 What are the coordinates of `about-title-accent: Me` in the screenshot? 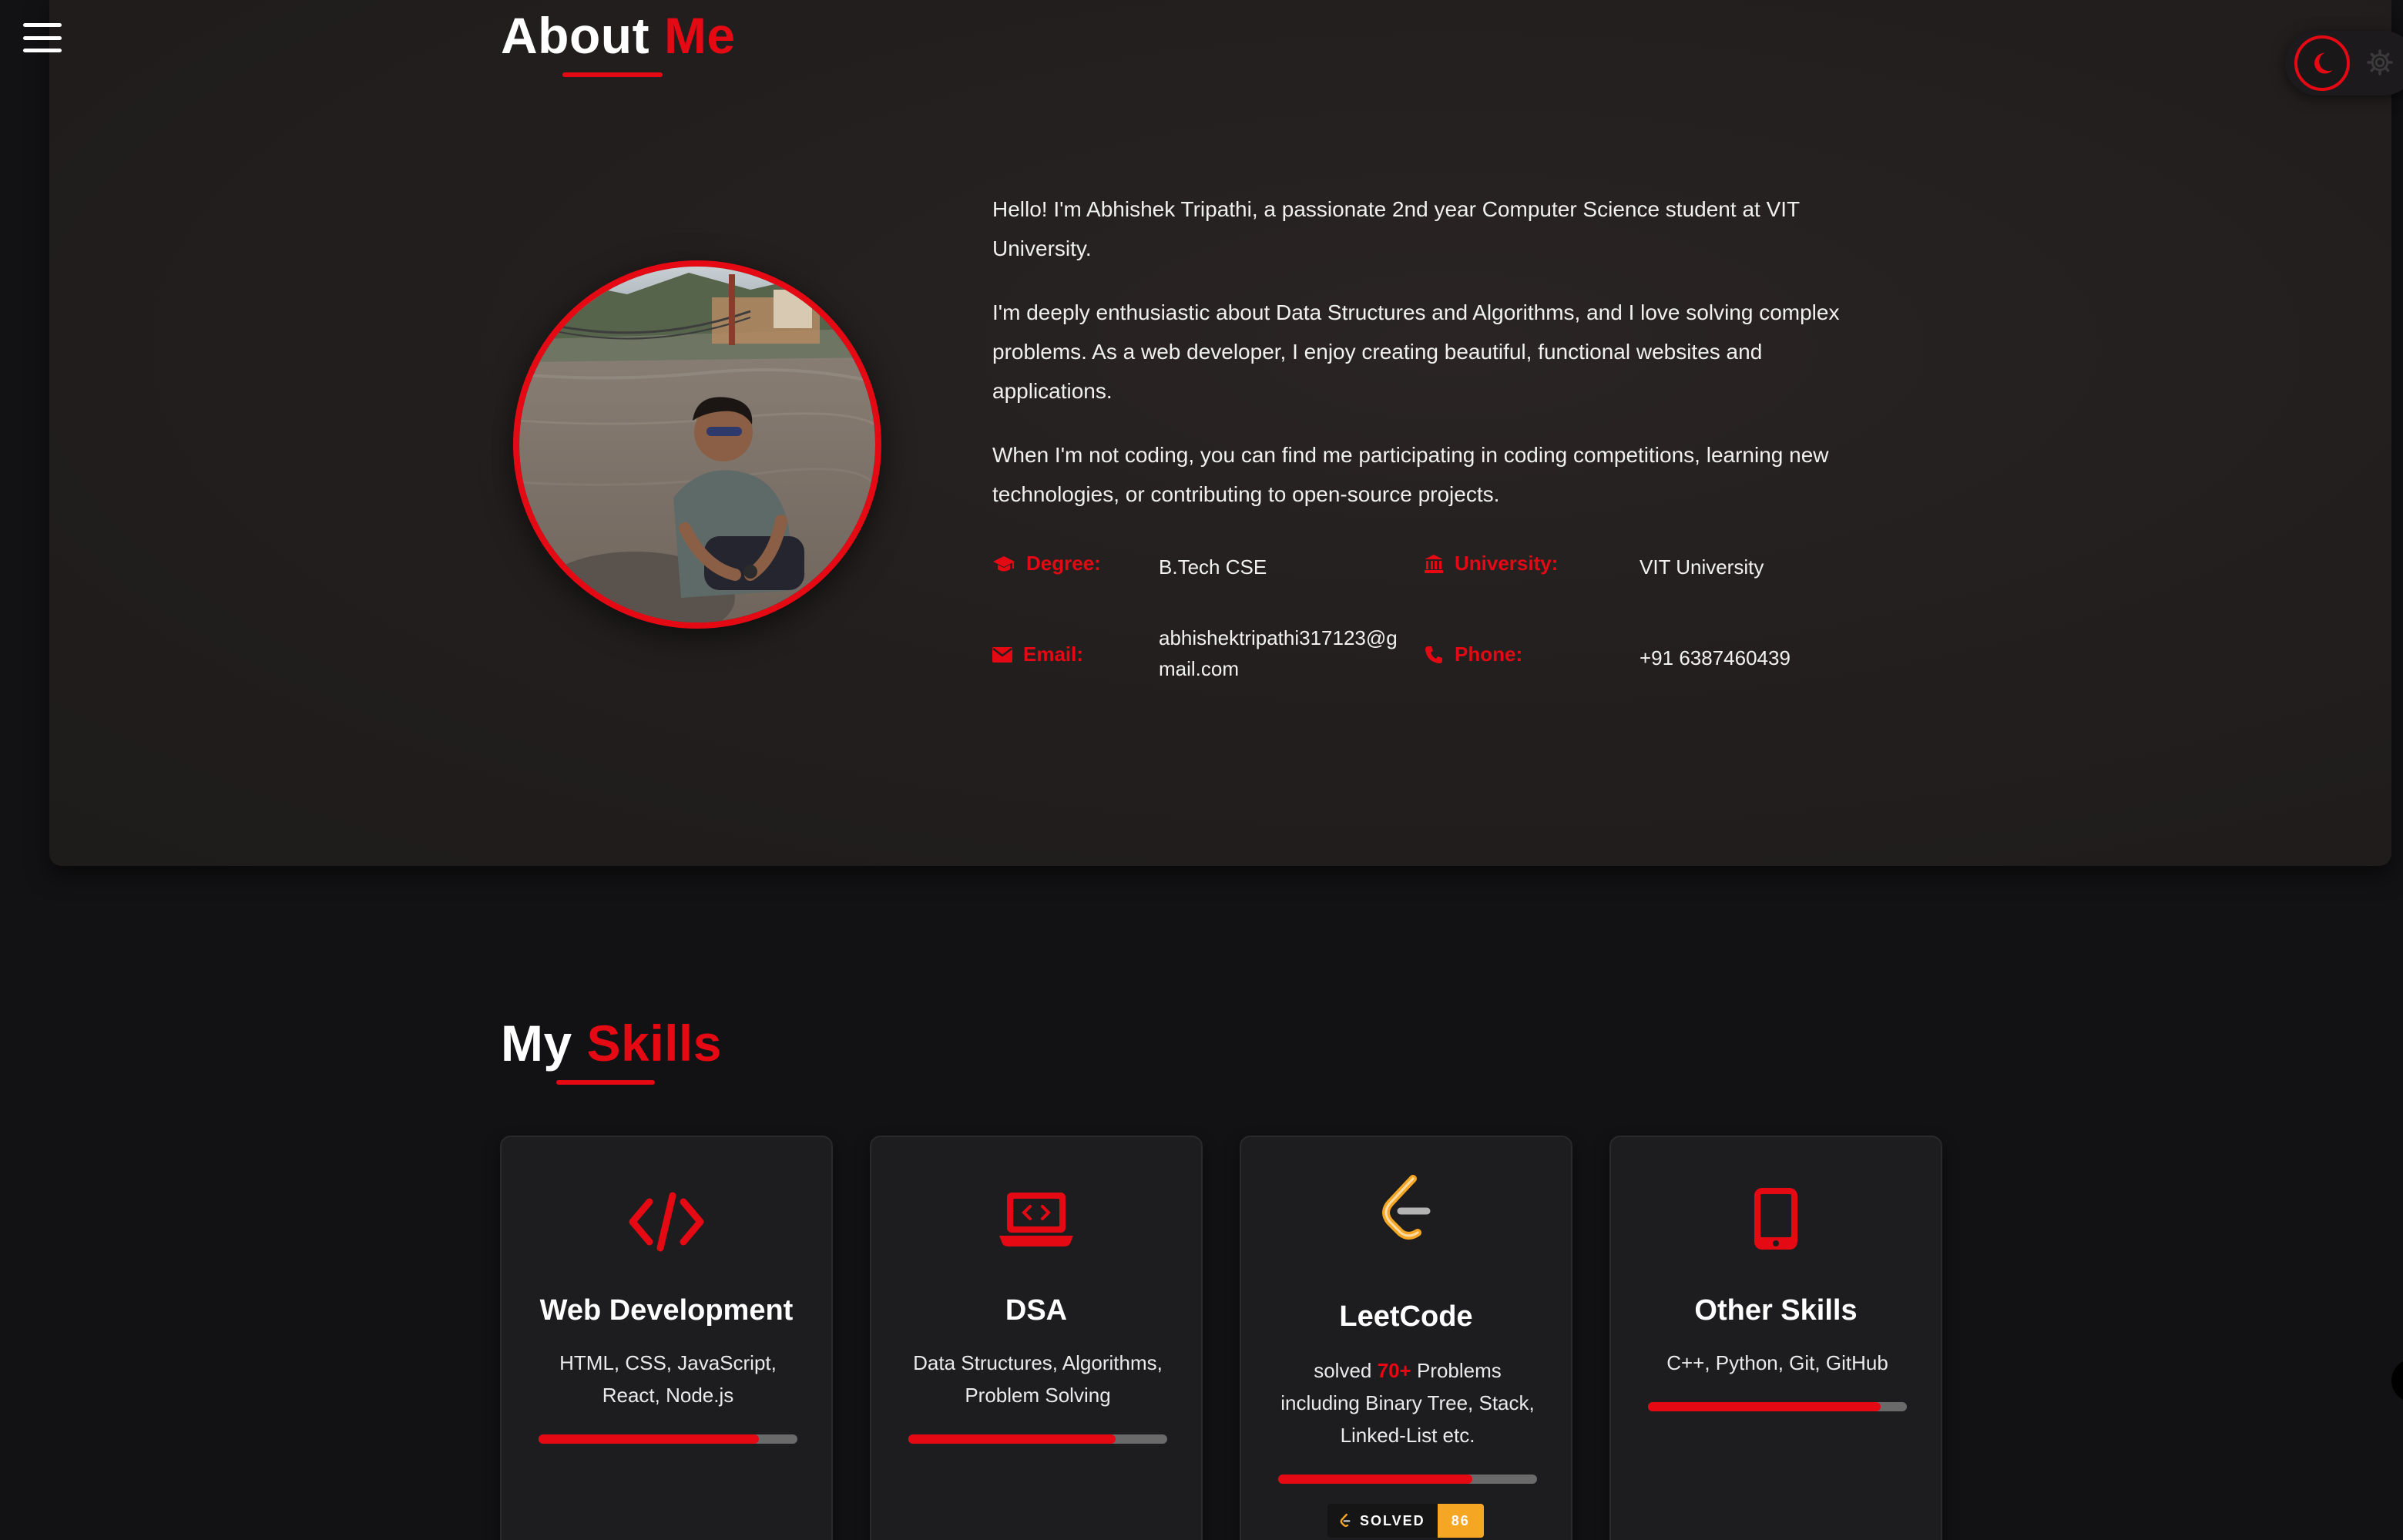 It's located at (699, 35).